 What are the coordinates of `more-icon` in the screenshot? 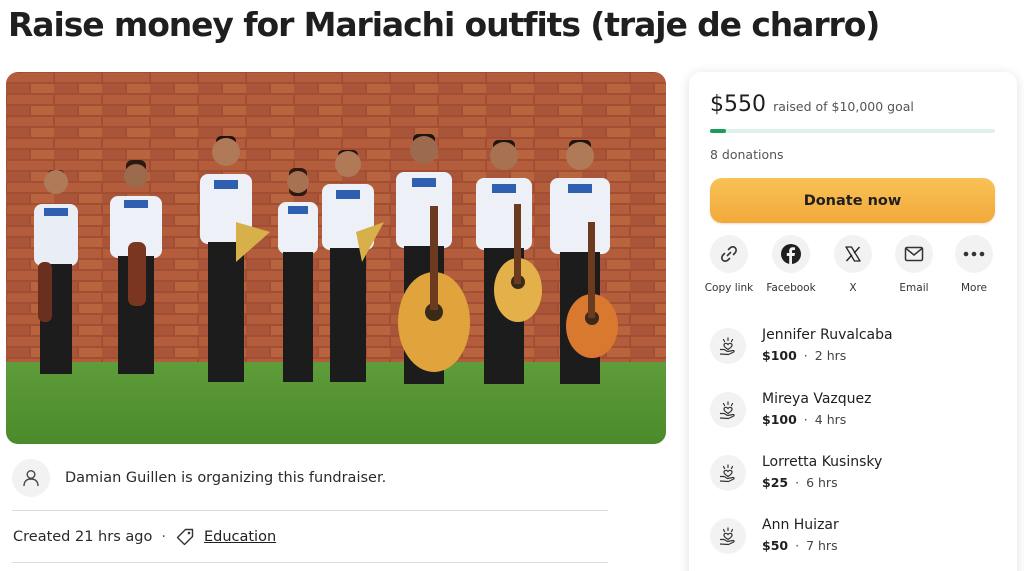 It's located at (974, 254).